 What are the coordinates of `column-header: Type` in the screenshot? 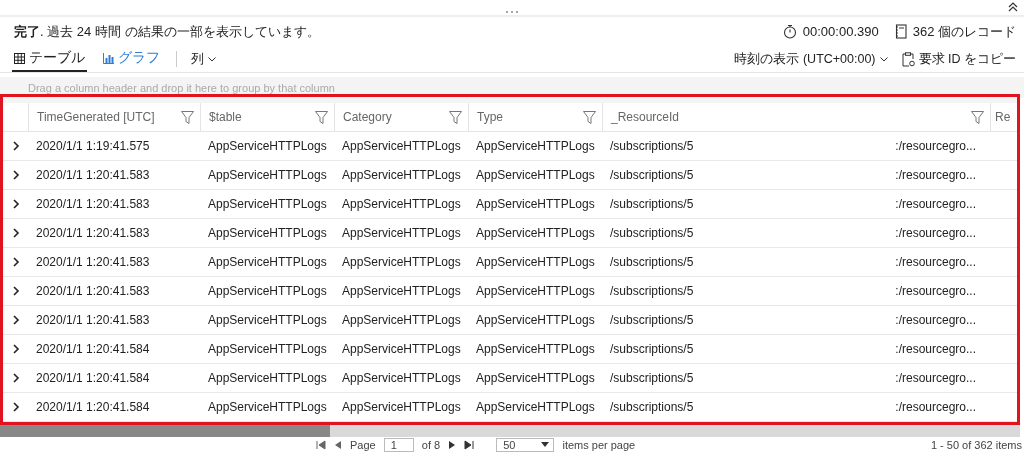 It's located at (535, 117).